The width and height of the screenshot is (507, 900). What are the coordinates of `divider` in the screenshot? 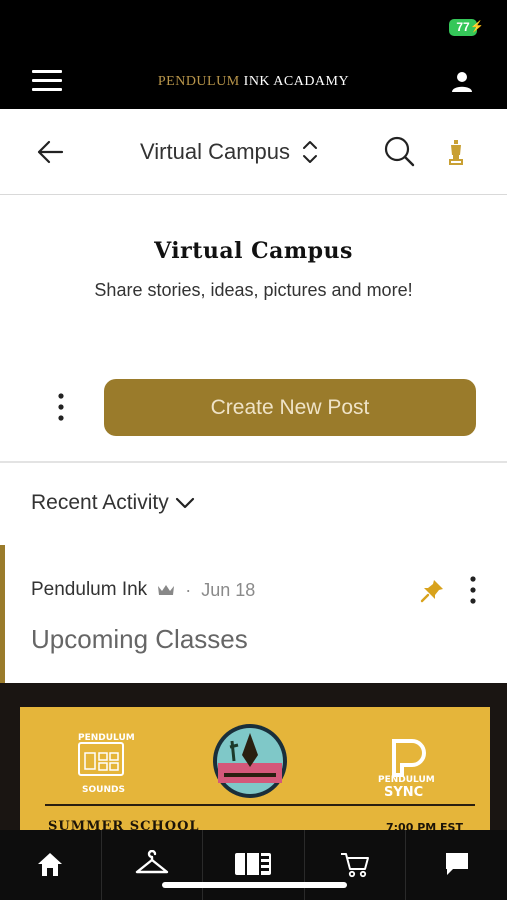 It's located at (253, 462).